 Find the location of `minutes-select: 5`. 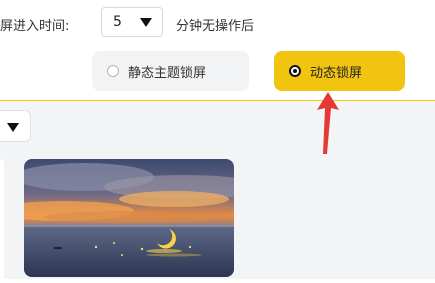

minutes-select: 5 is located at coordinates (132, 22).